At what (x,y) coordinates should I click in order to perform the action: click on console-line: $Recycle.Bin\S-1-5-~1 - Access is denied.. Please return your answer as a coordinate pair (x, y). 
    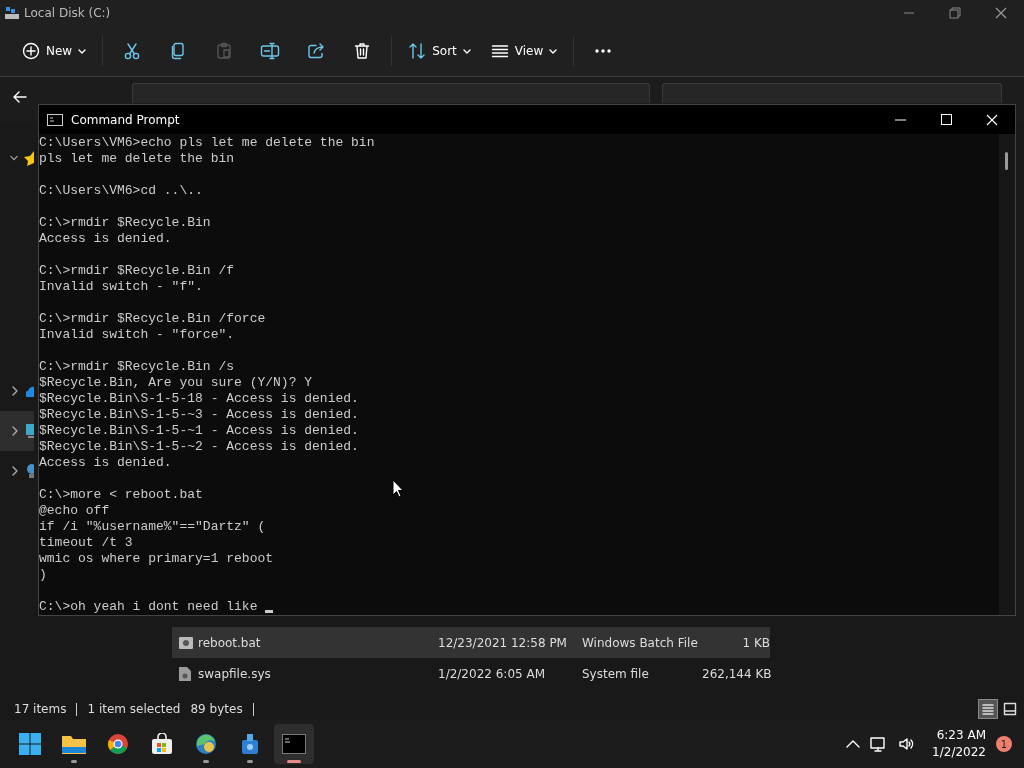
    Looking at the image, I should click on (199, 431).